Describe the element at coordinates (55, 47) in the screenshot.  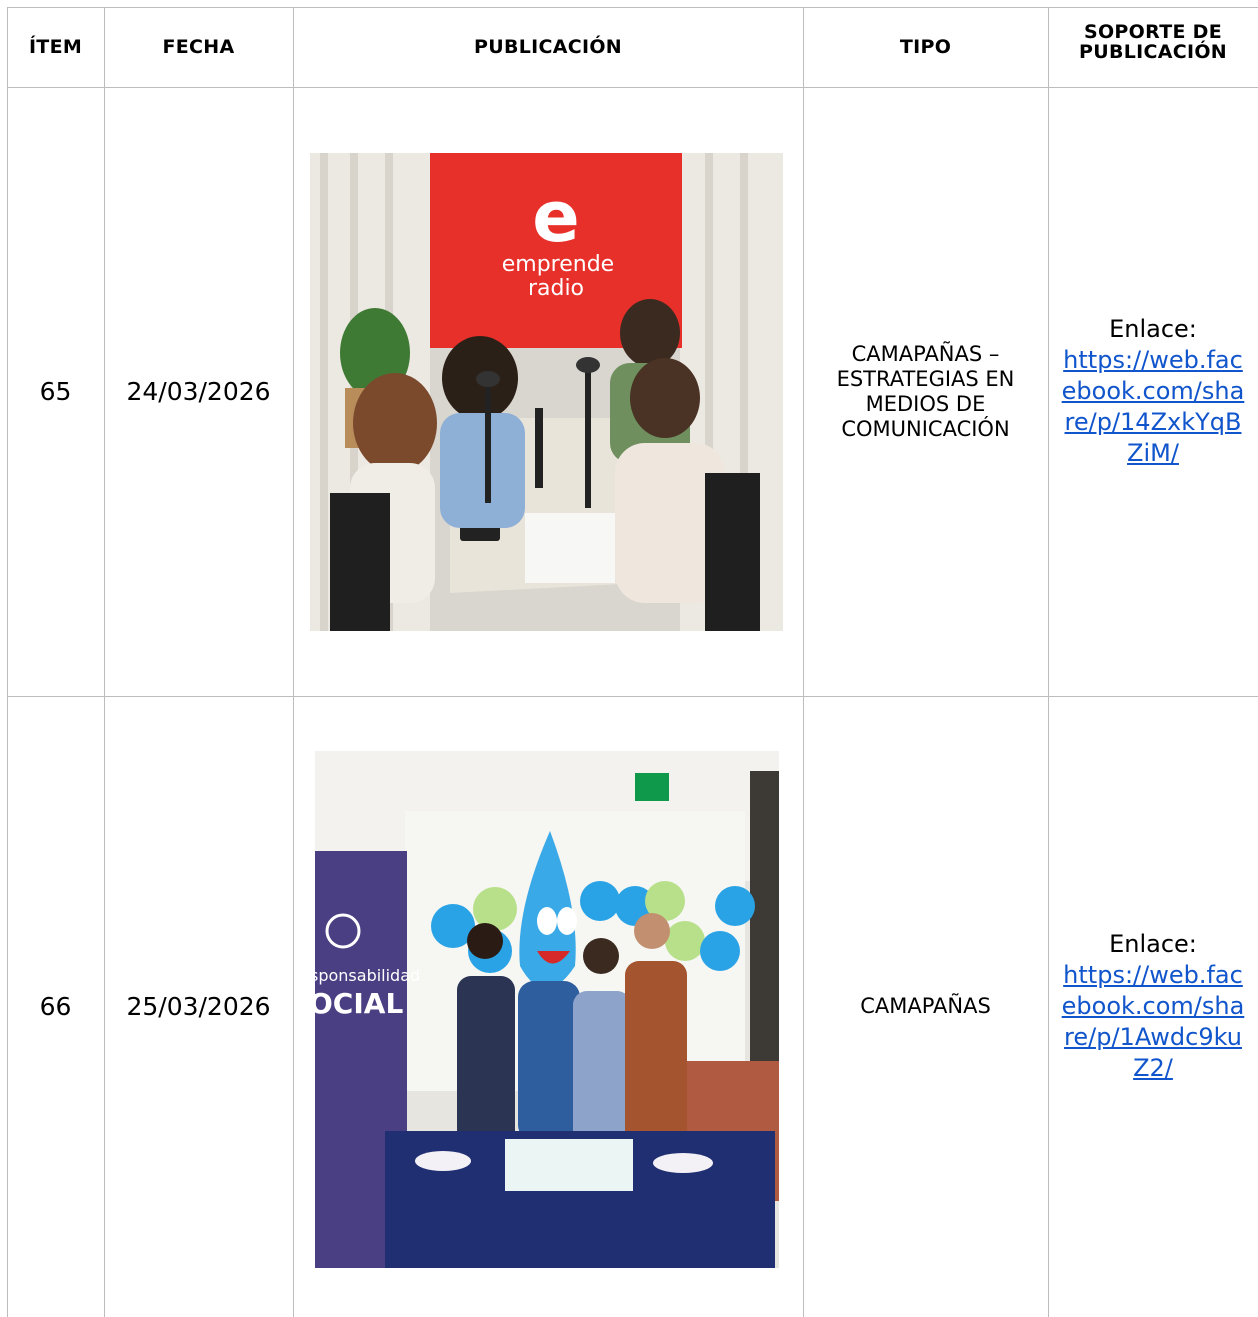
I see `header-item: ÍTEM` at that location.